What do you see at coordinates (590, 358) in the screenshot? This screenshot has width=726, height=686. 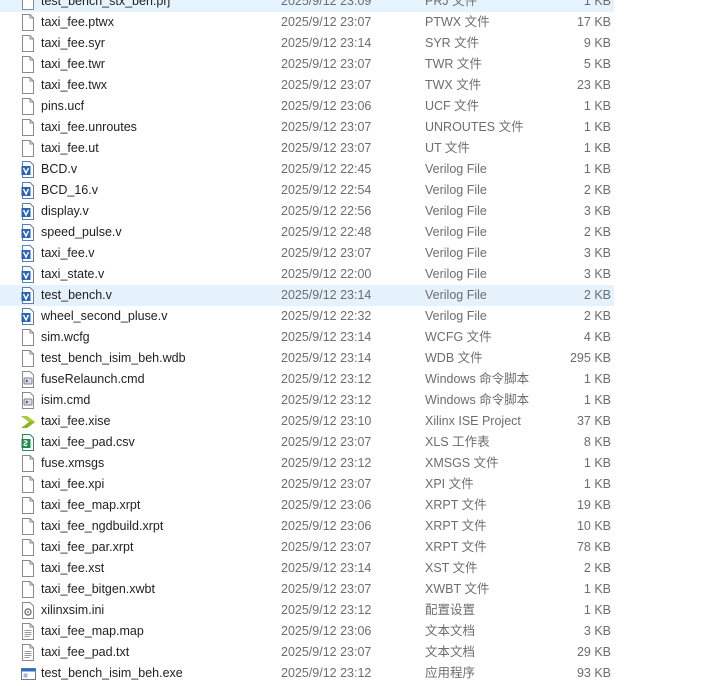 I see `file-size: 295 KB` at bounding box center [590, 358].